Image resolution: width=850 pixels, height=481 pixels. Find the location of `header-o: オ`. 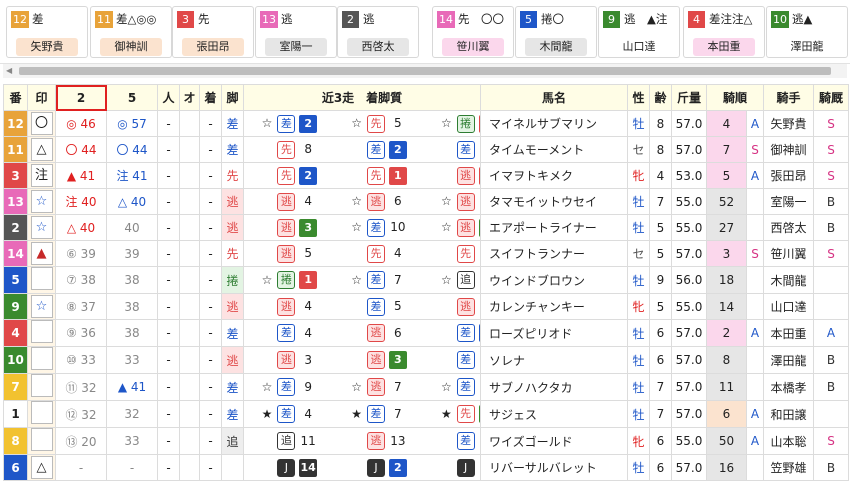

header-o: オ is located at coordinates (189, 97).